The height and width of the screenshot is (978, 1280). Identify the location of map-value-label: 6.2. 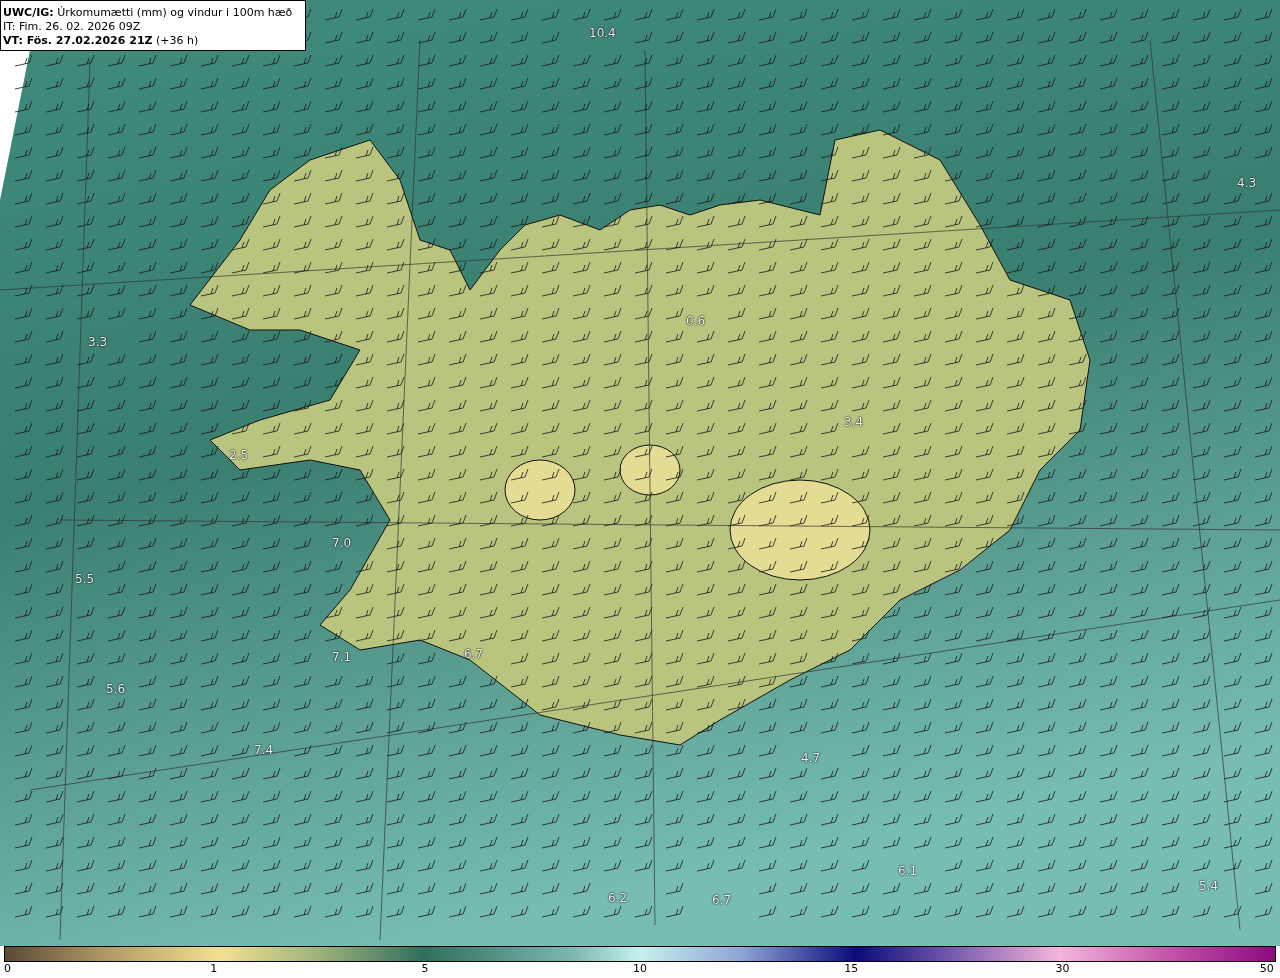
(618, 898).